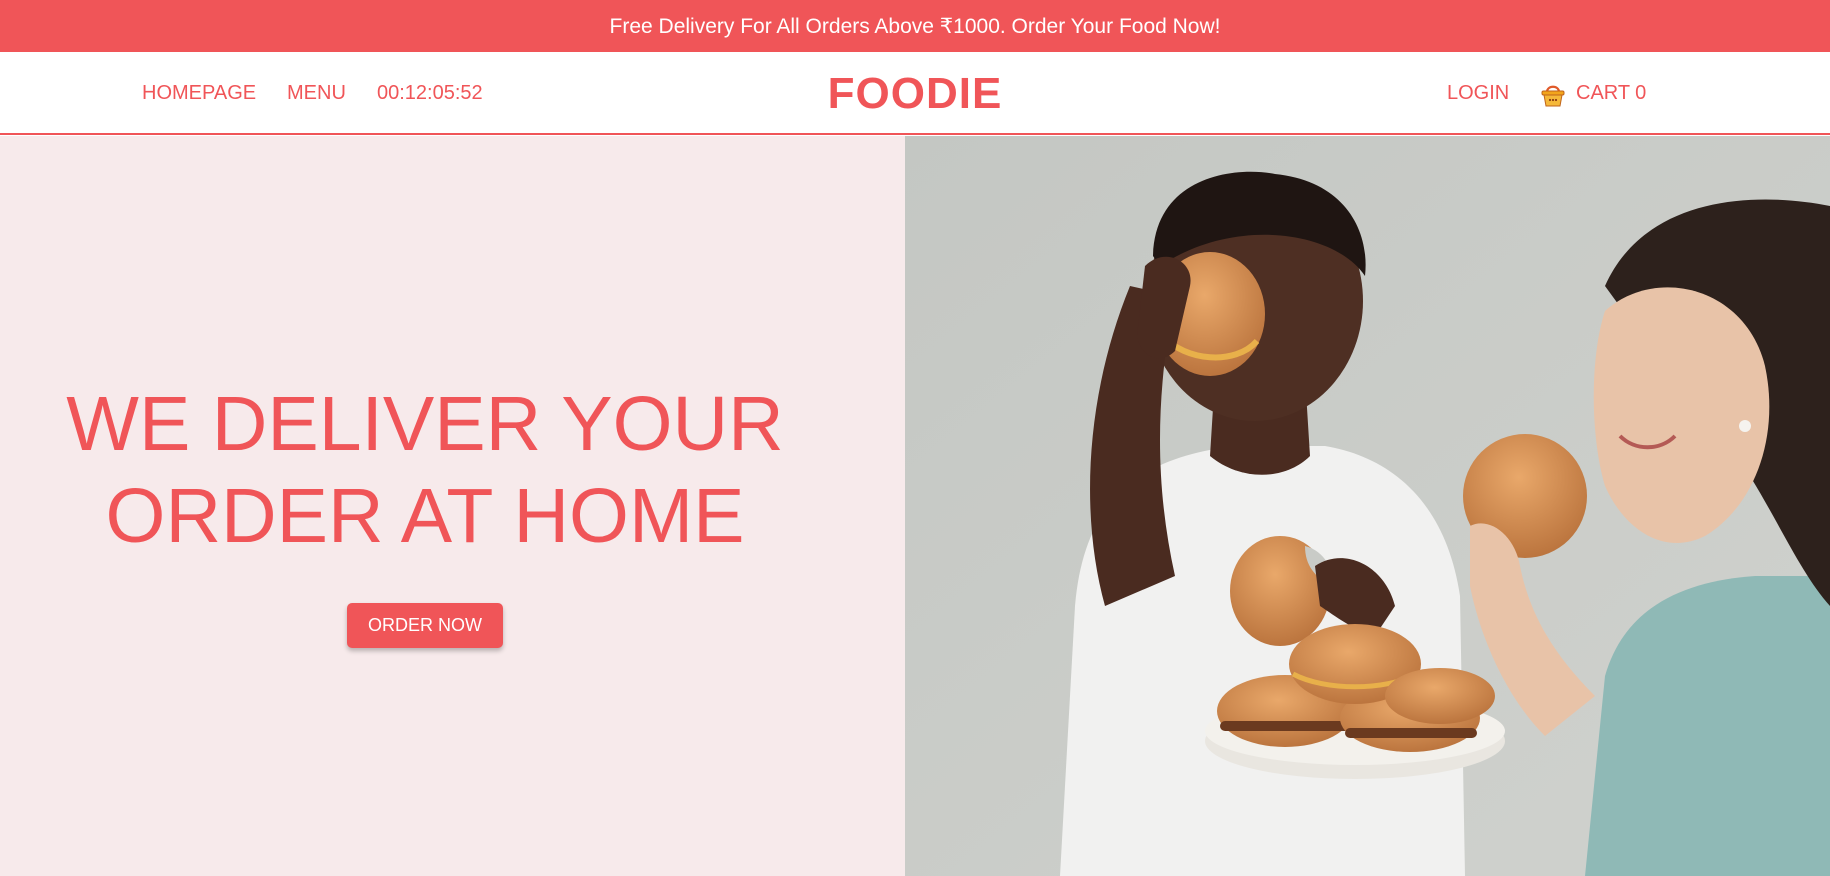 This screenshot has height=876, width=1830. Describe the element at coordinates (1553, 94) in the screenshot. I see `shopping-basket-icon` at that location.